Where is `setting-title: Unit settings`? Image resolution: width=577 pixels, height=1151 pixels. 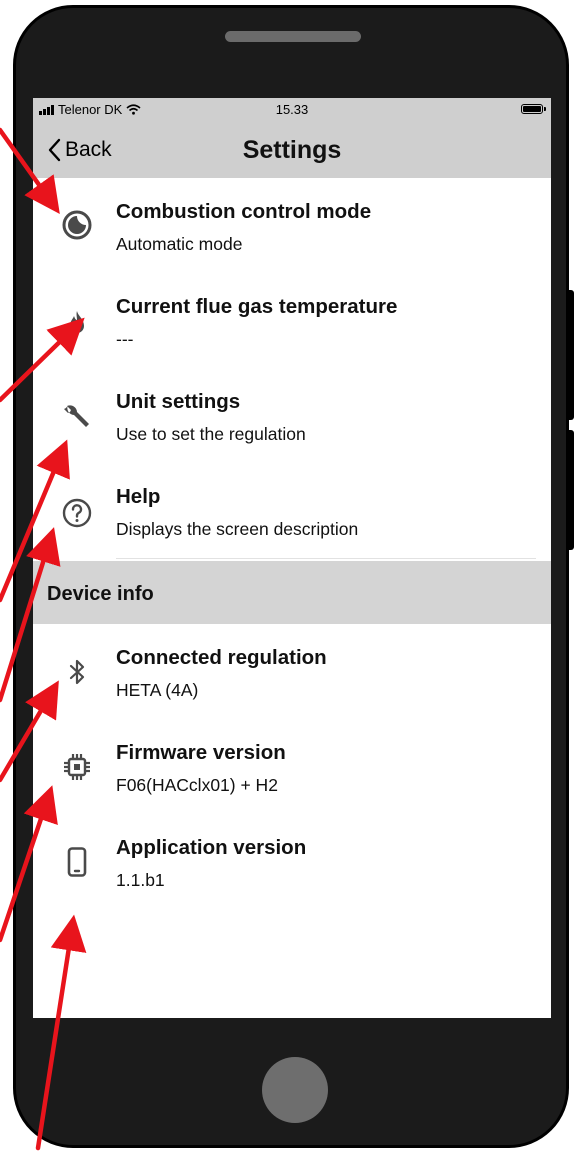
setting-title: Unit settings is located at coordinates (178, 401).